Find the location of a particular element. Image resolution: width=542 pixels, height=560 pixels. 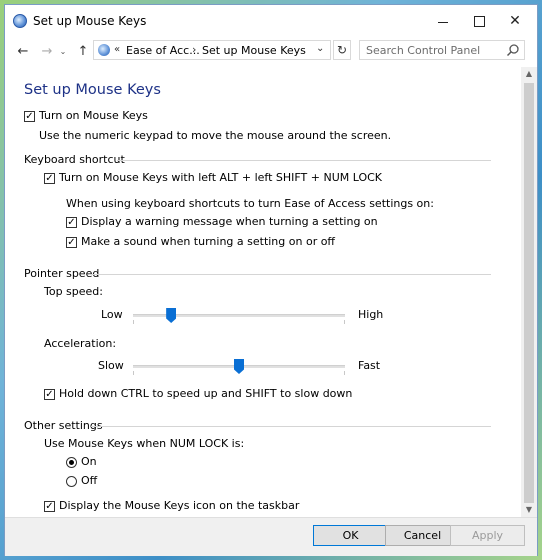

vertical-scrollbar: ▲ ▼ is located at coordinates (529, 292).